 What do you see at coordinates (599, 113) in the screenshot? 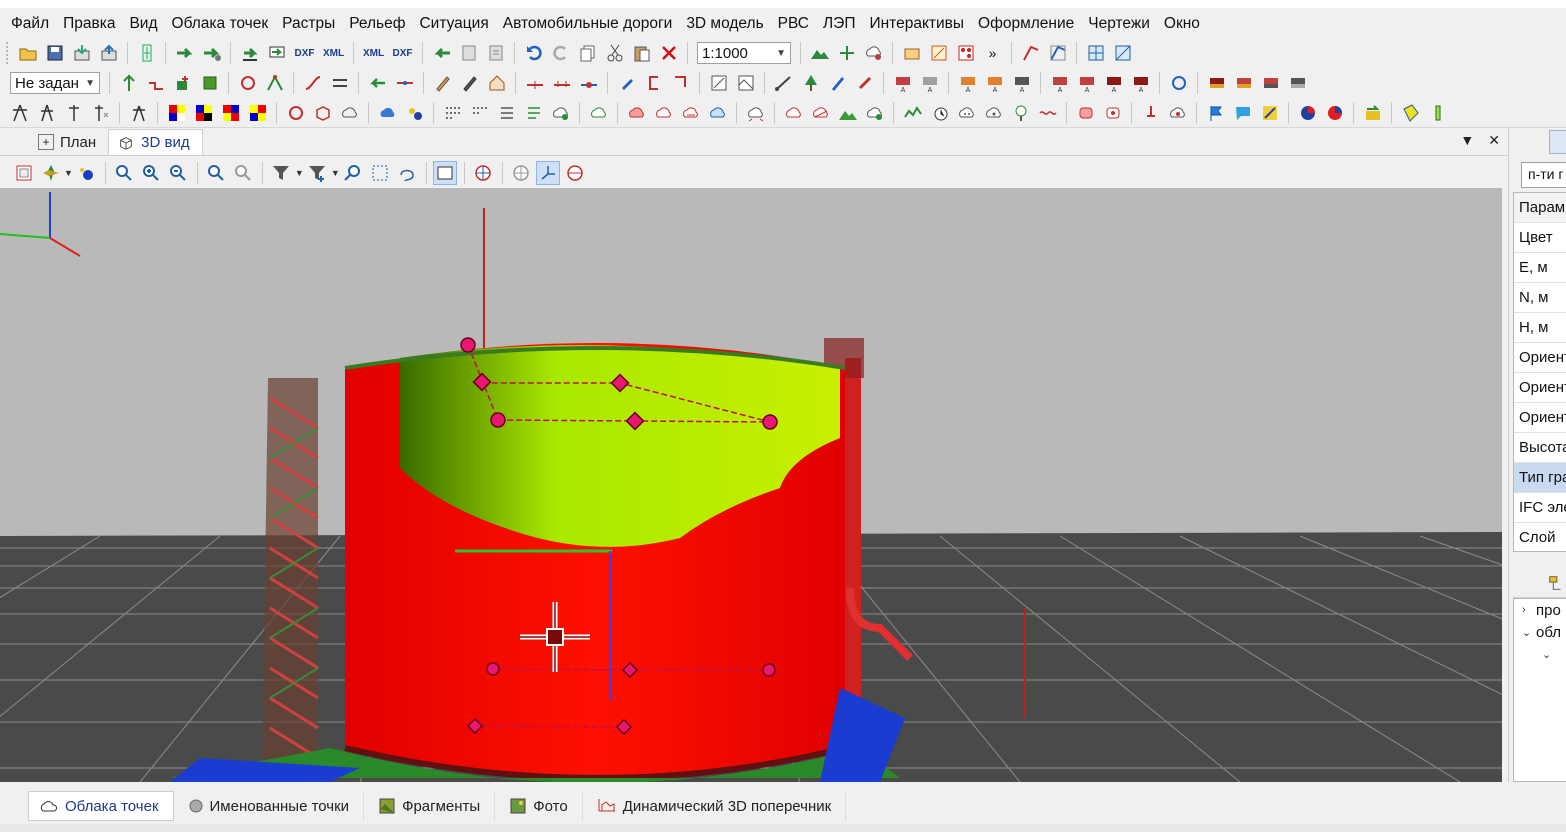
I see `cloud-green-icon` at bounding box center [599, 113].